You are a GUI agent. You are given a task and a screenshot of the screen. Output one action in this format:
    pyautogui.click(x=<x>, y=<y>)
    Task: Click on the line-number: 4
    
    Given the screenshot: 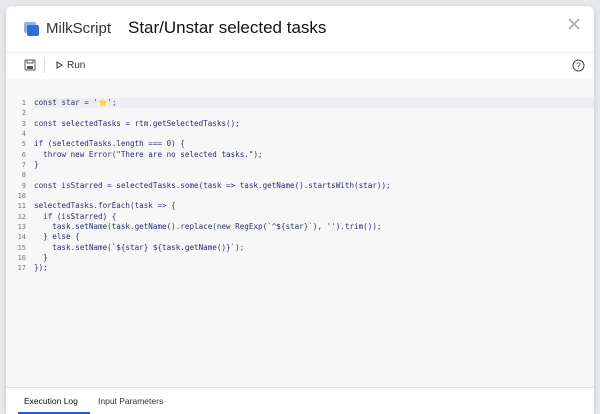 What is the action you would take?
    pyautogui.click(x=23, y=134)
    